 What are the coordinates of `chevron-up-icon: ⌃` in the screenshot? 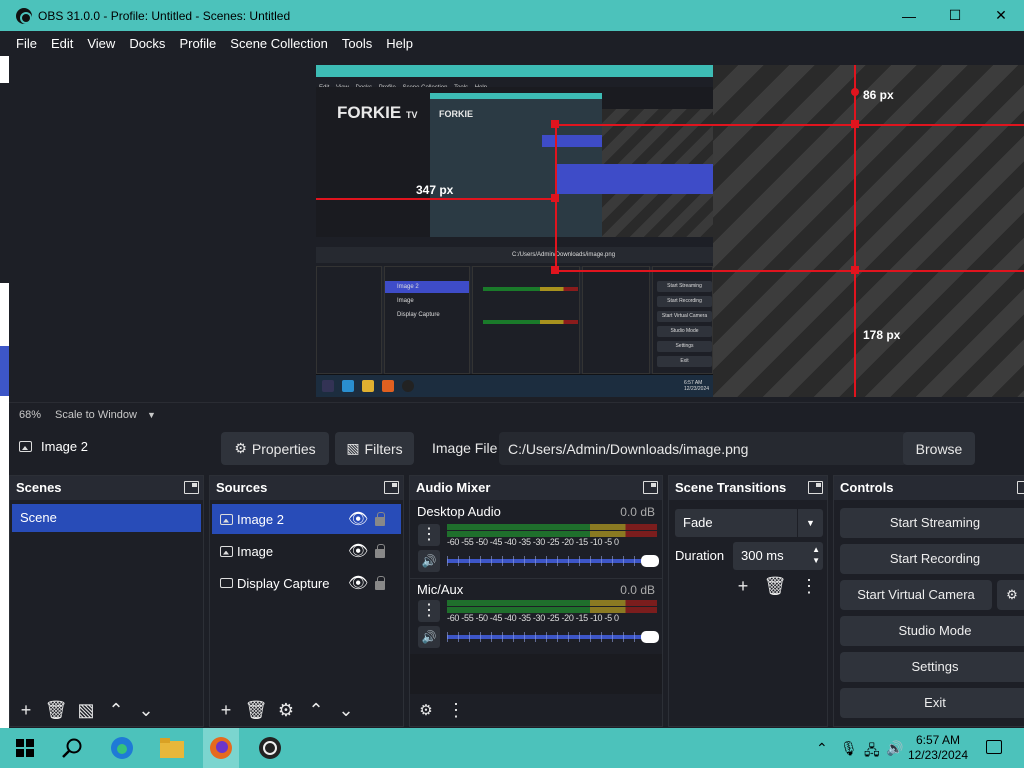 It's located at (822, 748).